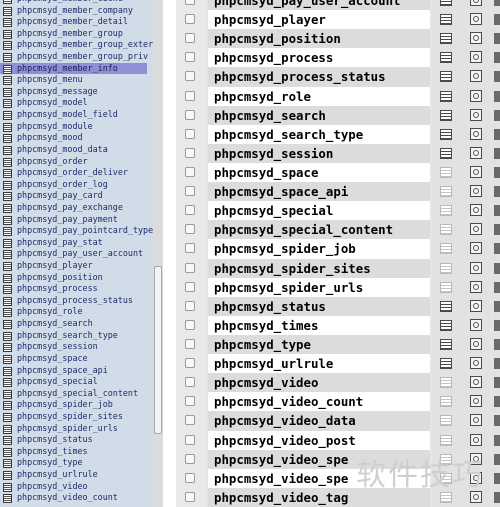 The height and width of the screenshot is (507, 500). What do you see at coordinates (76, 312) in the screenshot?
I see `sidebar-table-item: phpcmsyd_role` at bounding box center [76, 312].